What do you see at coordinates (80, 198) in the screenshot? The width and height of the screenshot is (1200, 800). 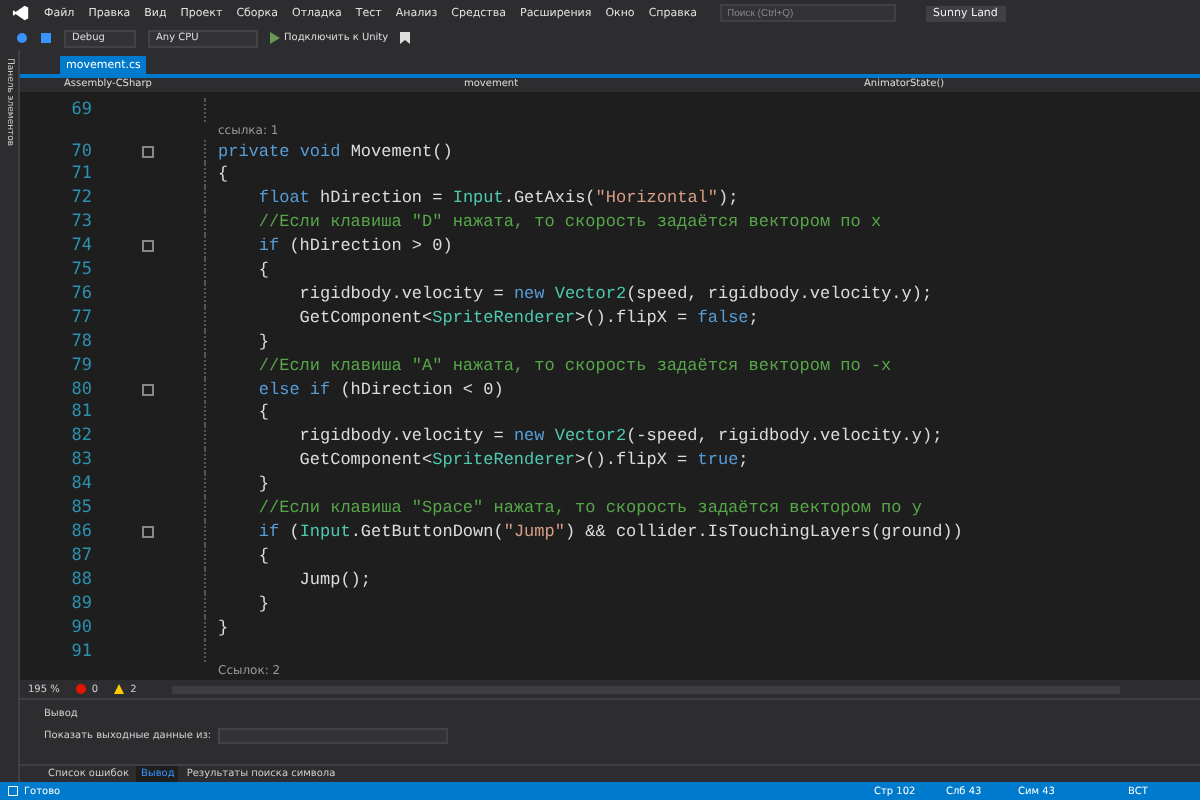 I see `line-number: 72` at bounding box center [80, 198].